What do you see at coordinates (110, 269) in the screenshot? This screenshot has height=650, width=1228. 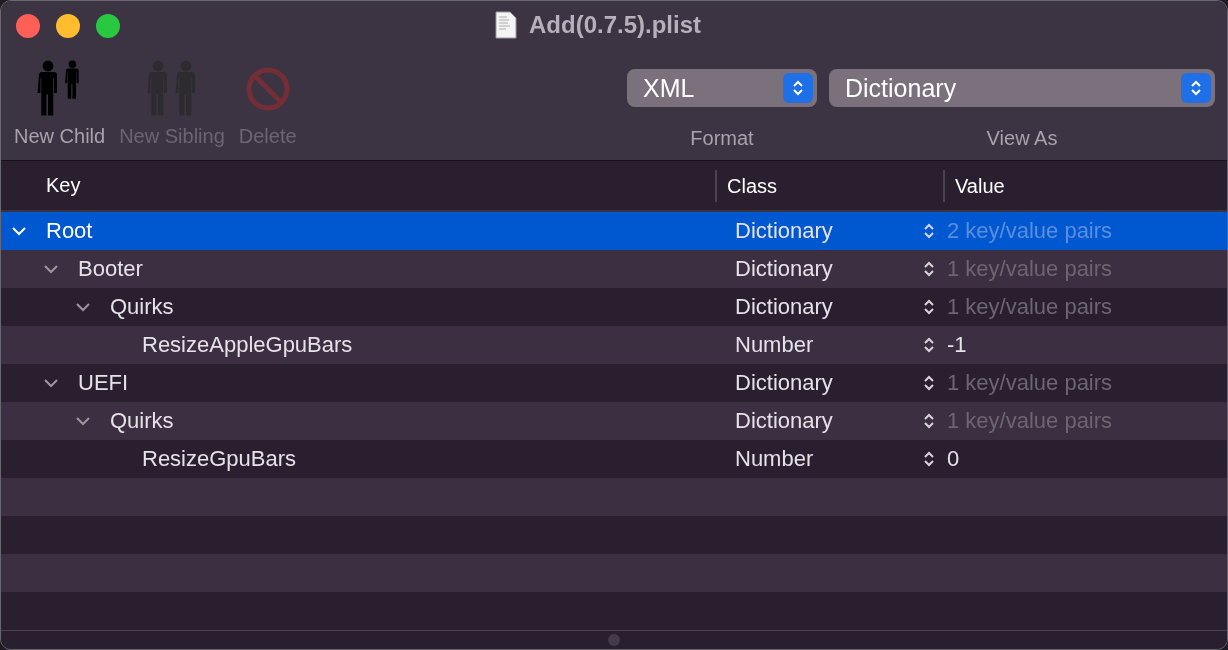 I see `key-text: Booter` at bounding box center [110, 269].